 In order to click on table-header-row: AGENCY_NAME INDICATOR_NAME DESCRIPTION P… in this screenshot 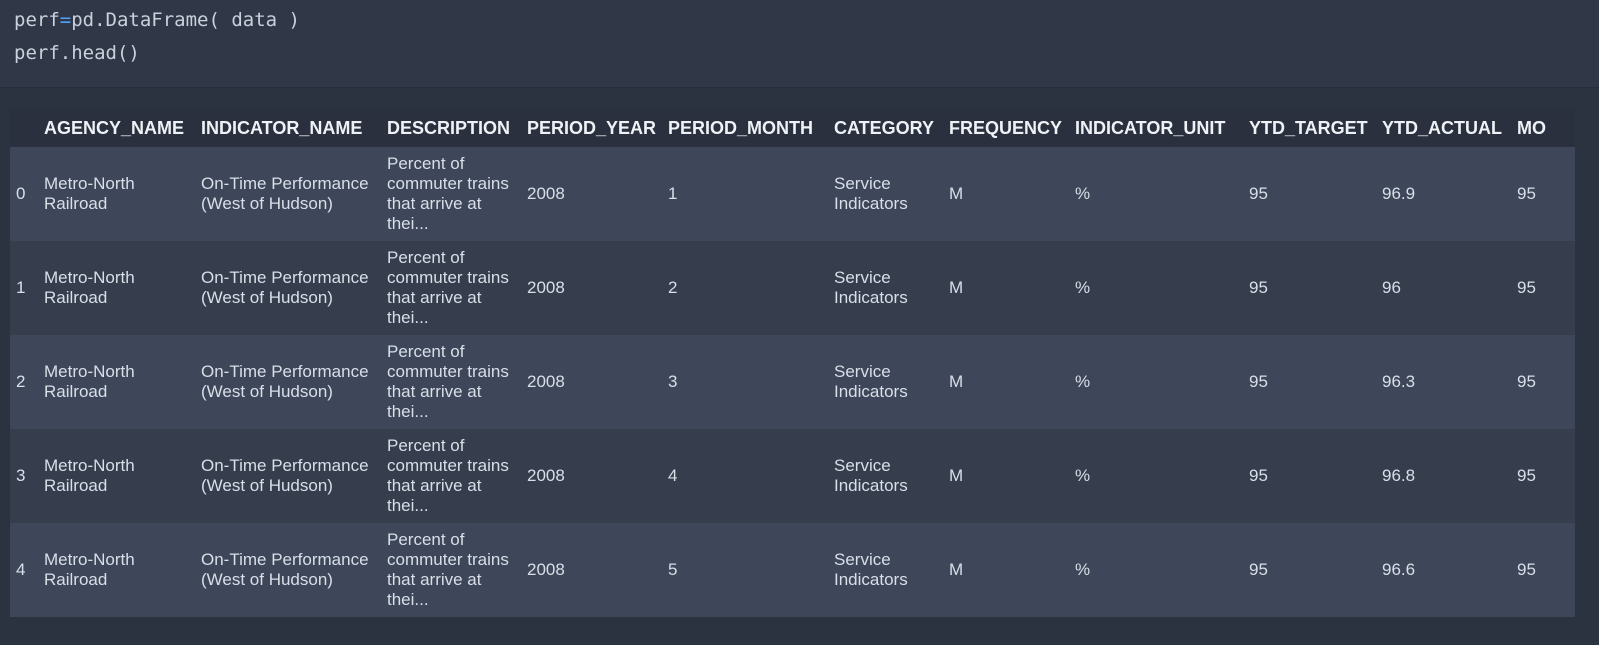, I will do `click(792, 128)`.